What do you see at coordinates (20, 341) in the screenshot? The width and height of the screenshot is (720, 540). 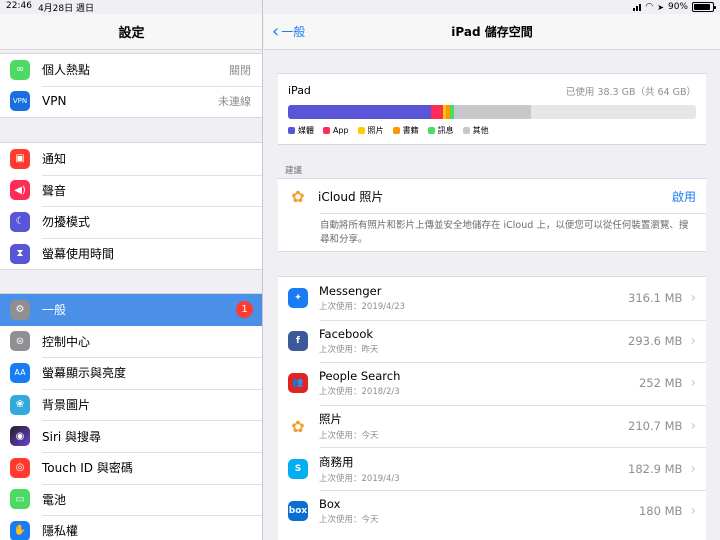 I see `control-center-icon: ⊜` at bounding box center [20, 341].